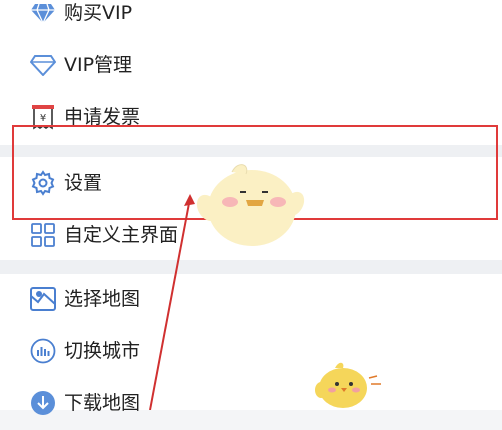  Describe the element at coordinates (250, 205) in the screenshot. I see `chick-sticker` at that location.